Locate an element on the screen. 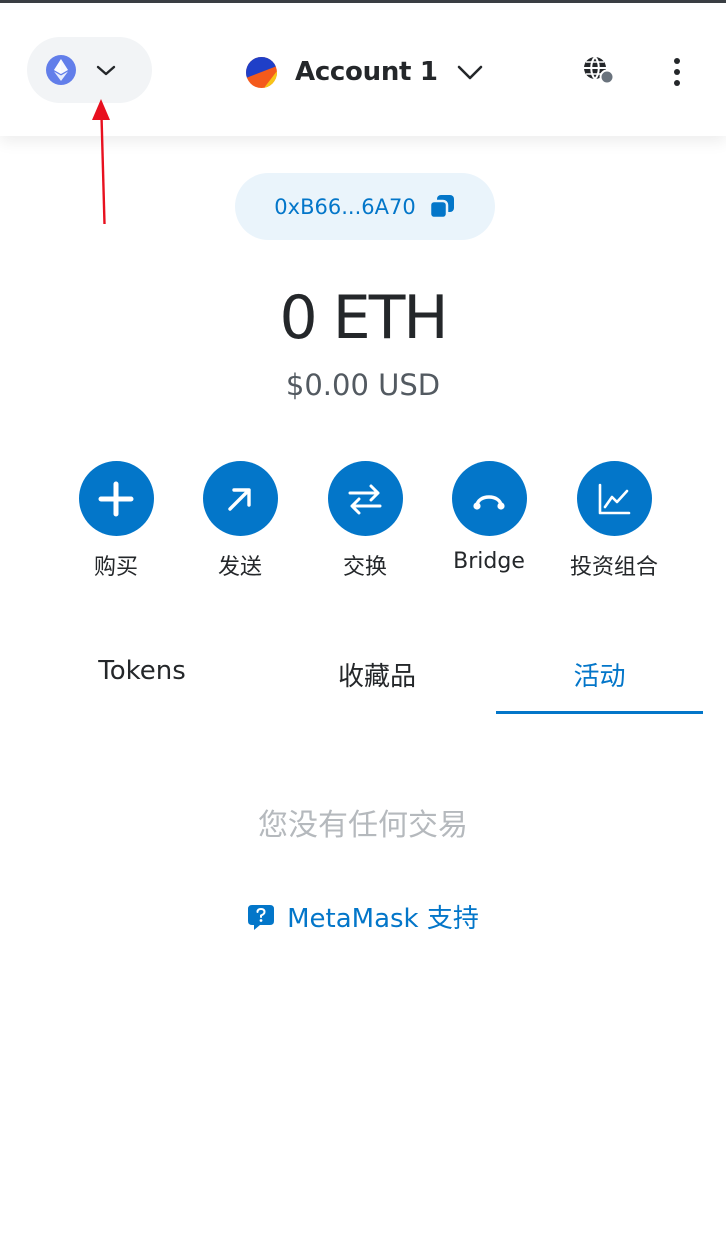 The height and width of the screenshot is (1239, 726). question-chat-icon is located at coordinates (261, 917).